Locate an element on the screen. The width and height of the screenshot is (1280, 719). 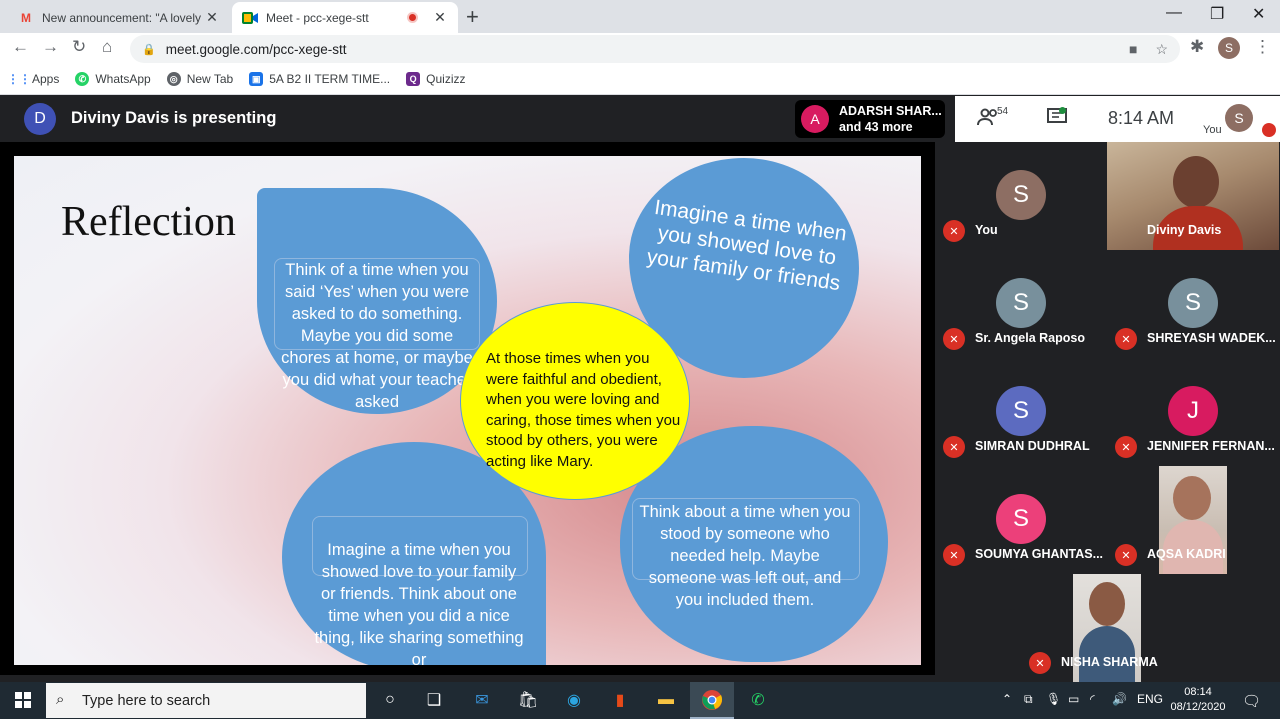
bookmark-quizizz: Q Quizizz is located at coordinates (435, 79).